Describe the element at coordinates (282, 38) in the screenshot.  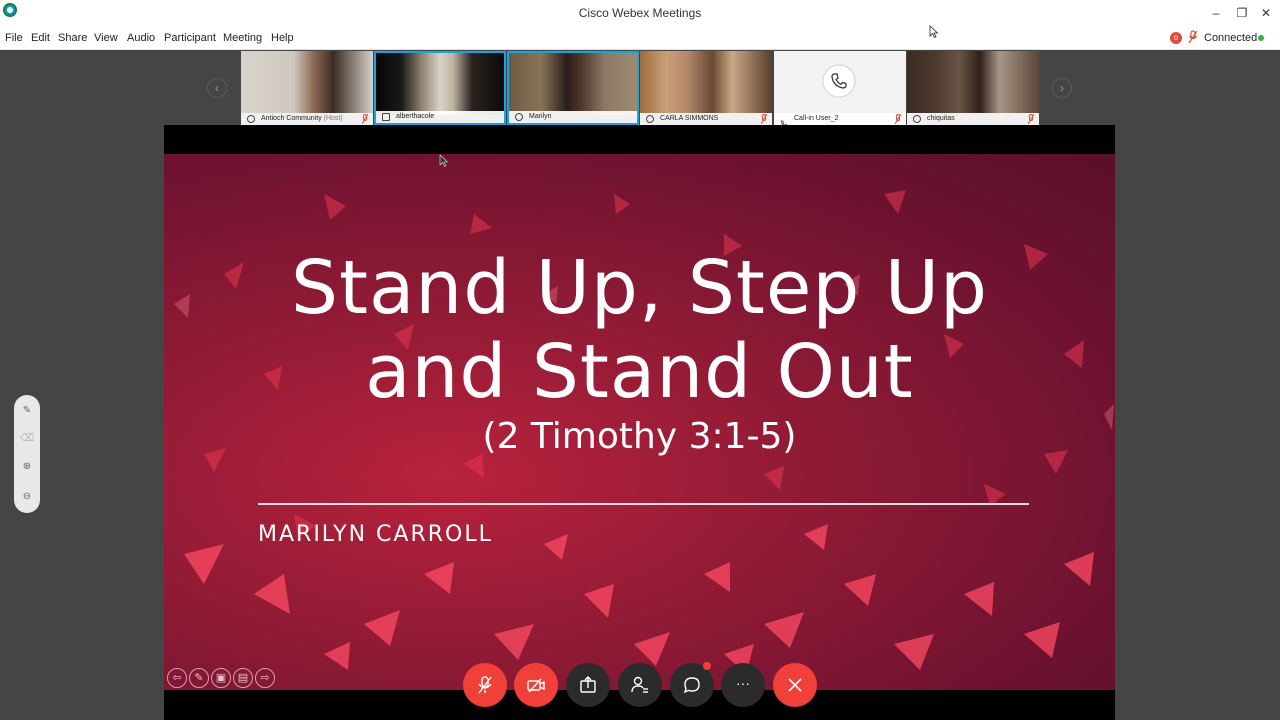
I see `menu-help: Help` at that location.